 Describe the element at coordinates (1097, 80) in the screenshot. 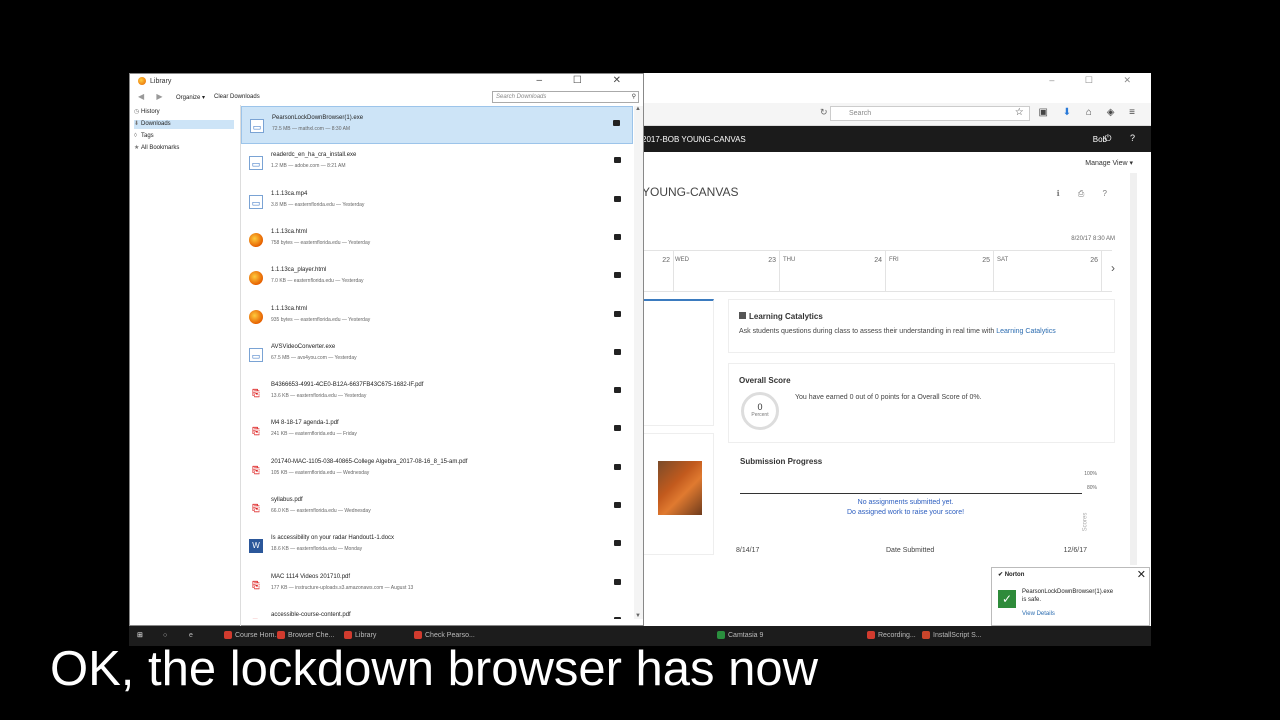

I see `browser-window-controls: – ☐ ✕` at that location.